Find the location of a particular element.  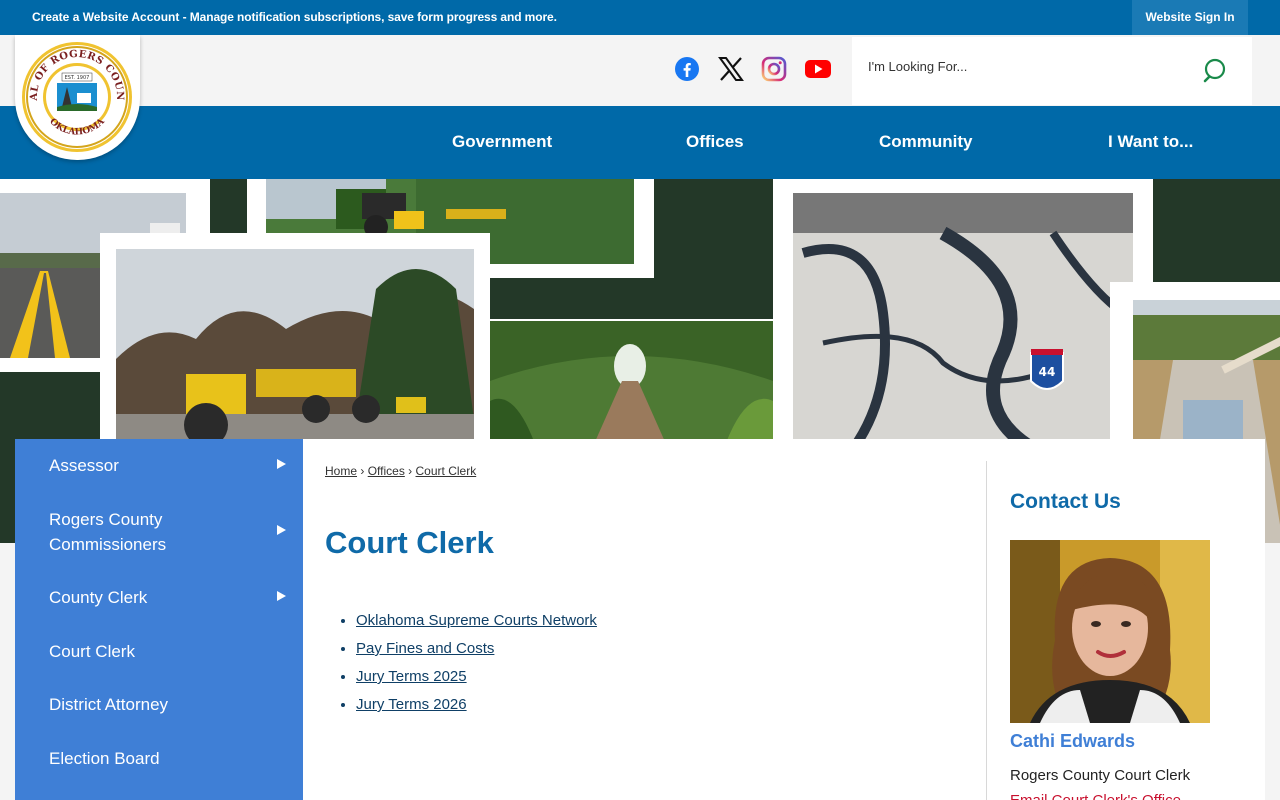

column-divider is located at coordinates (986, 630).